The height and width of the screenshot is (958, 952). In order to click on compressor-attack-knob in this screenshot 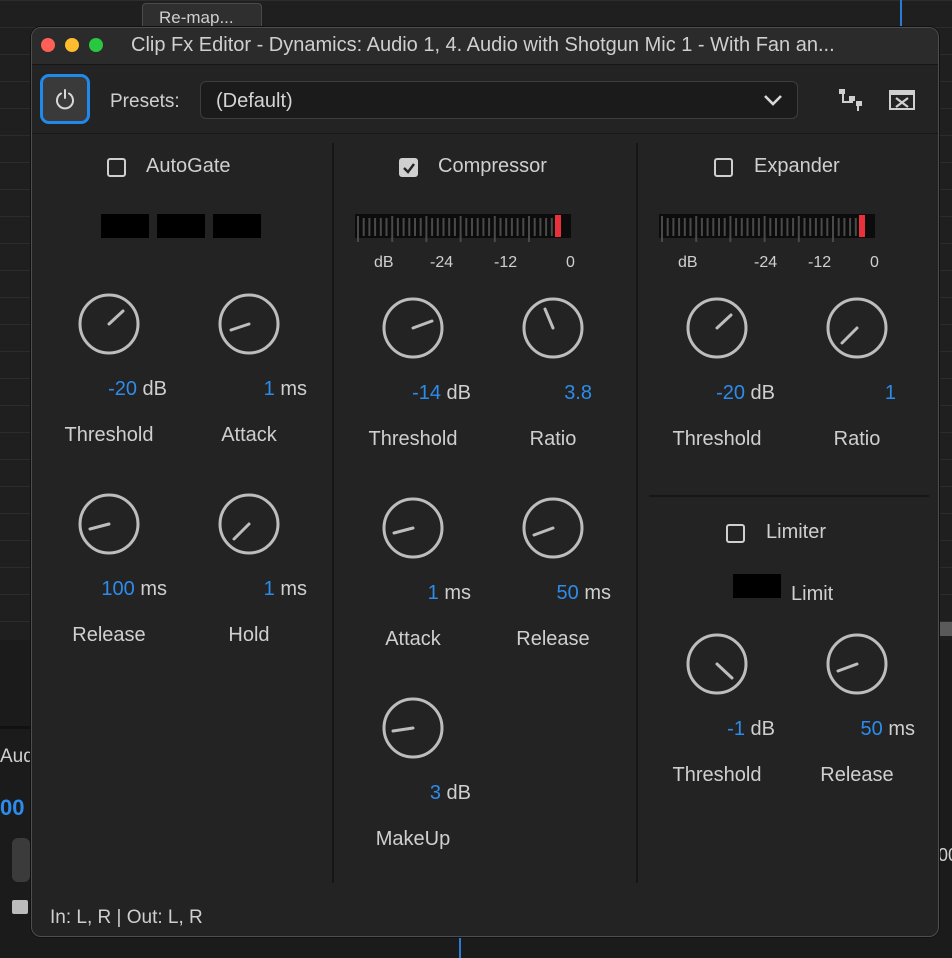, I will do `click(413, 528)`.